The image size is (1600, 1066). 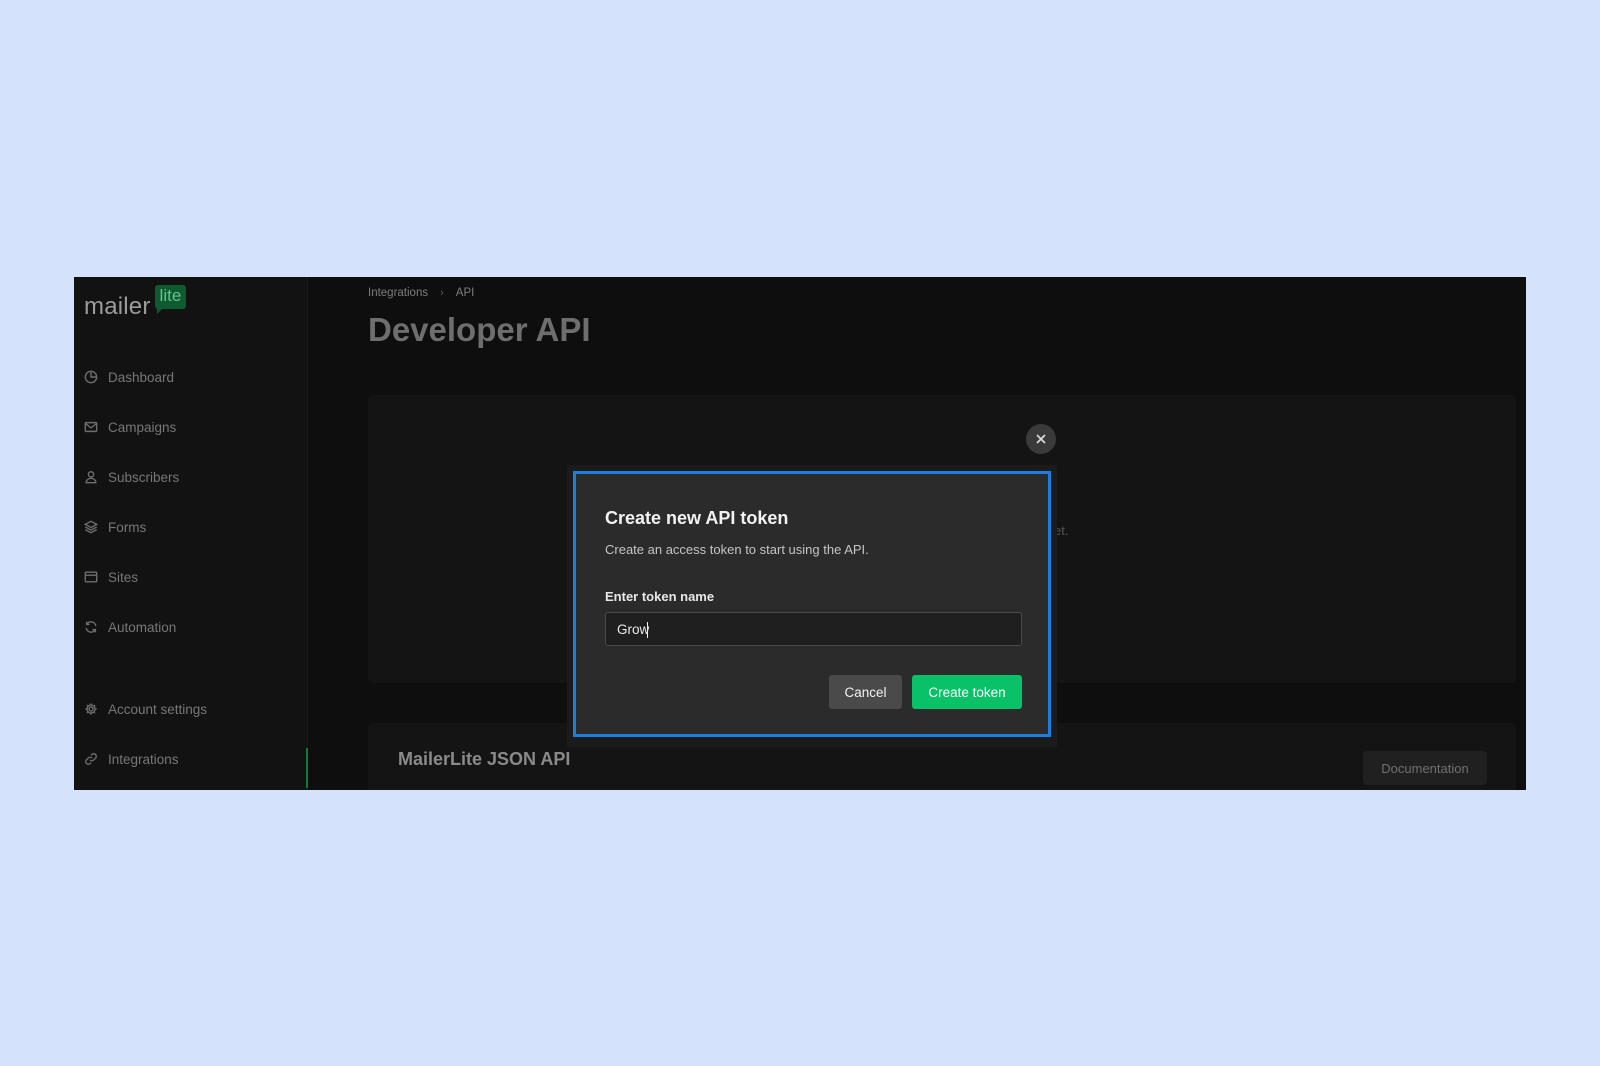 What do you see at coordinates (813, 629) in the screenshot?
I see `token-name-input` at bounding box center [813, 629].